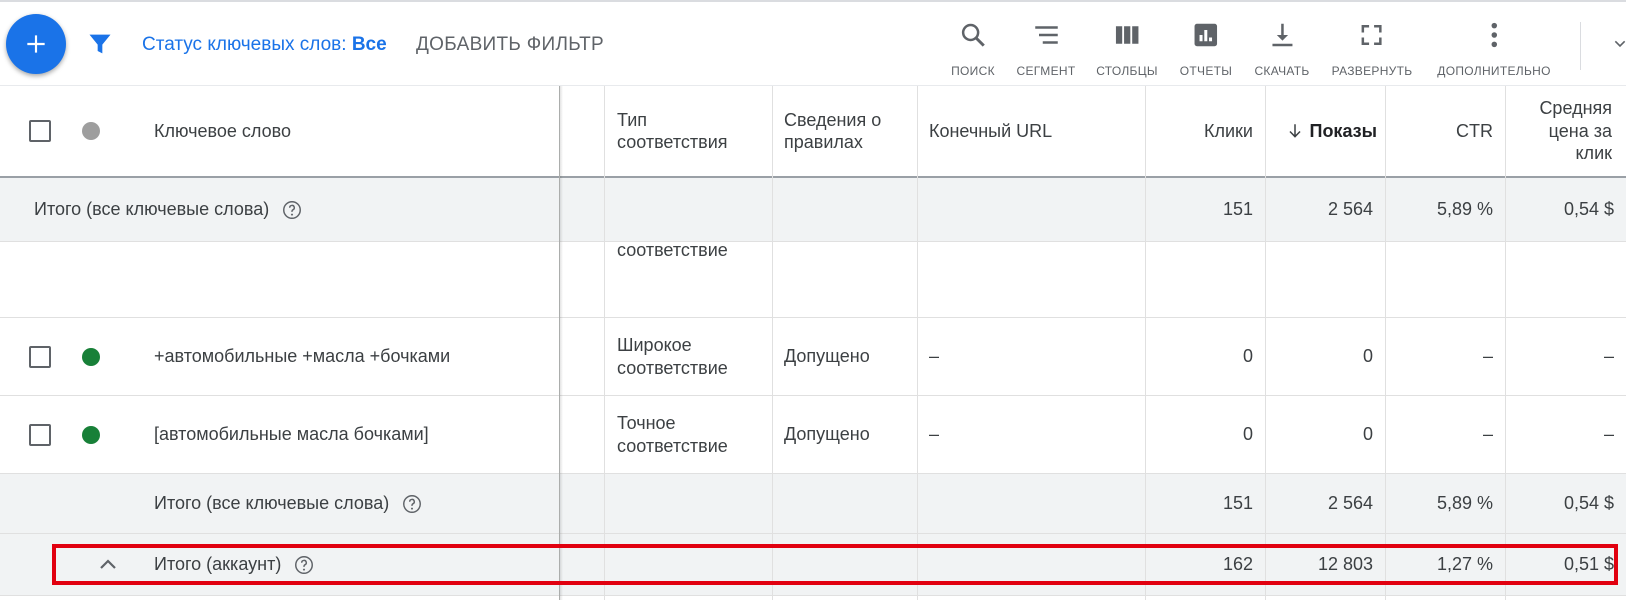  Describe the element at coordinates (1345, 564) in the screenshot. I see `account-impressions: 12 803` at that location.